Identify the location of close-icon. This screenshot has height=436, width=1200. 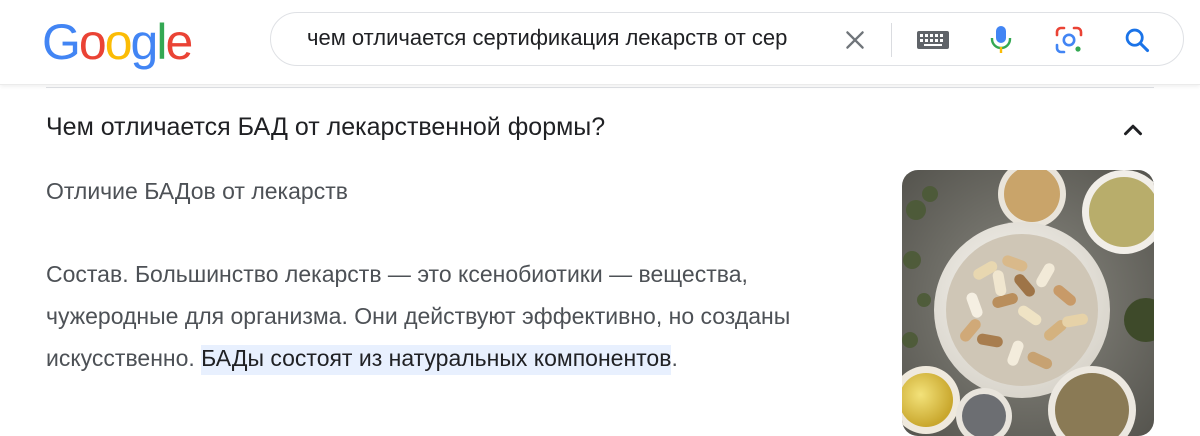
(855, 40).